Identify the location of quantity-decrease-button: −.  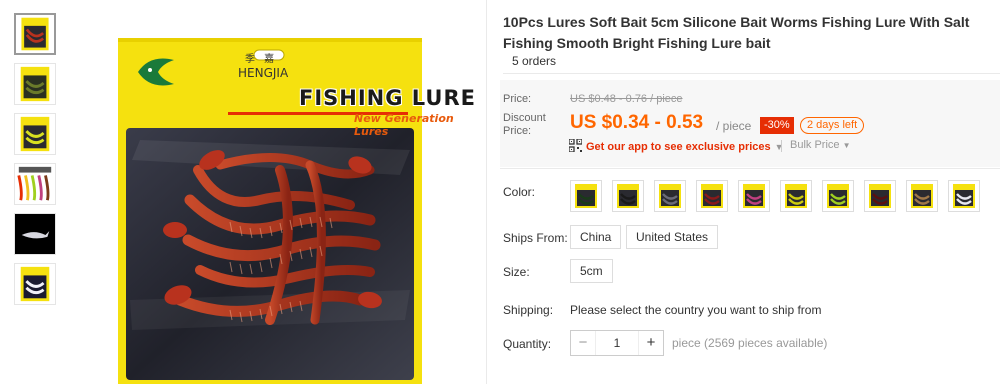
(583, 343).